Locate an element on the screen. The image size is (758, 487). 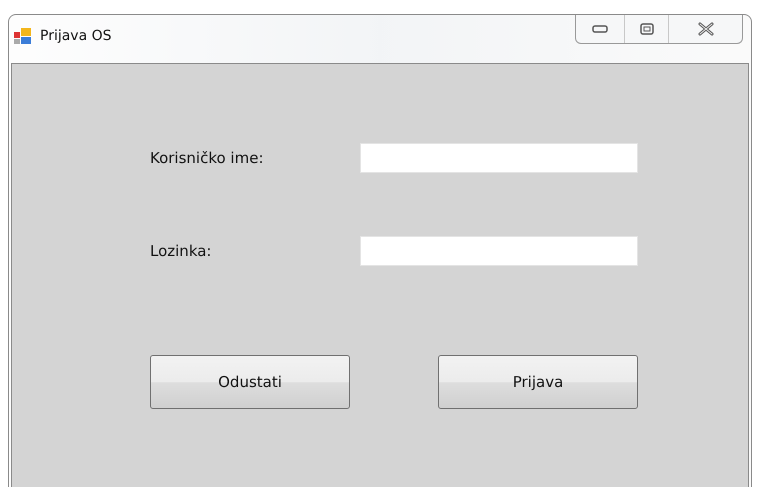
app-icon is located at coordinates (23, 36).